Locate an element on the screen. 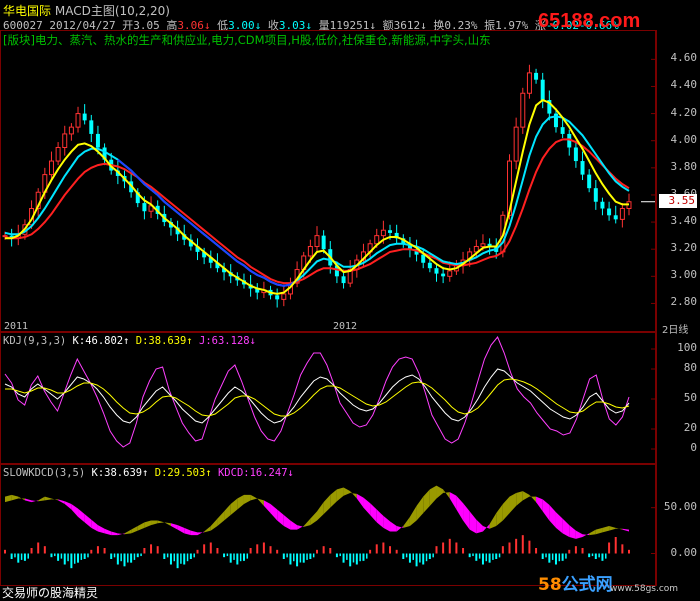 Image resolution: width=700 pixels, height=601 pixels. y-axis-tick-label: 3.20 is located at coordinates (684, 248).